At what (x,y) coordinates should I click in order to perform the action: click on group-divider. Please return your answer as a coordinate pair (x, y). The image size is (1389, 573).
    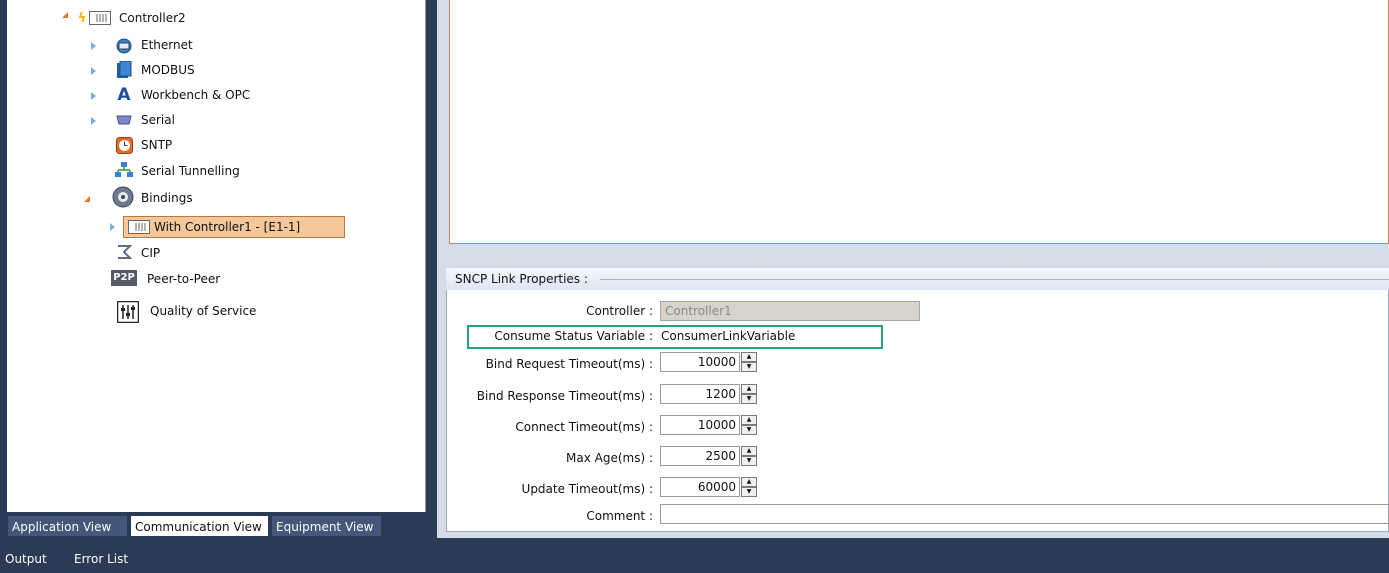
    Looking at the image, I should click on (994, 279).